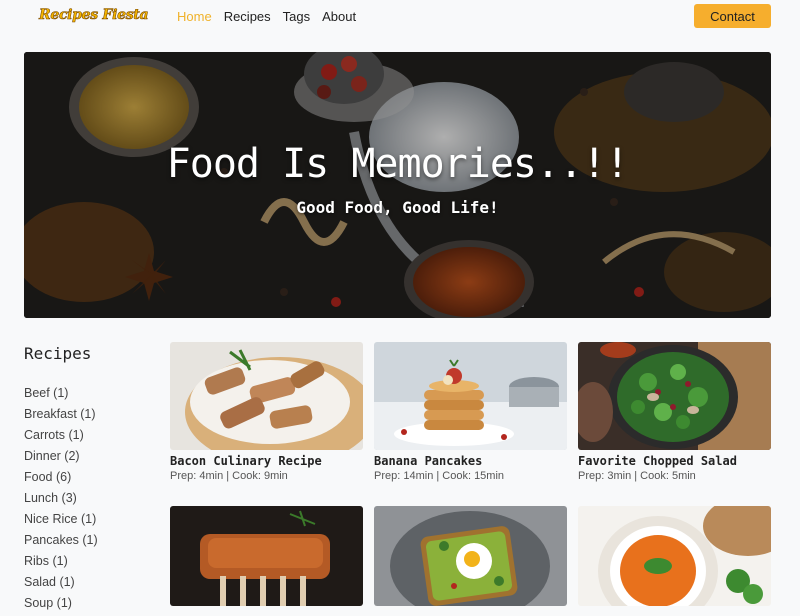 The width and height of the screenshot is (800, 616). I want to click on recipe-meta: Prep: 3min | Cook: 5min, so click(637, 476).